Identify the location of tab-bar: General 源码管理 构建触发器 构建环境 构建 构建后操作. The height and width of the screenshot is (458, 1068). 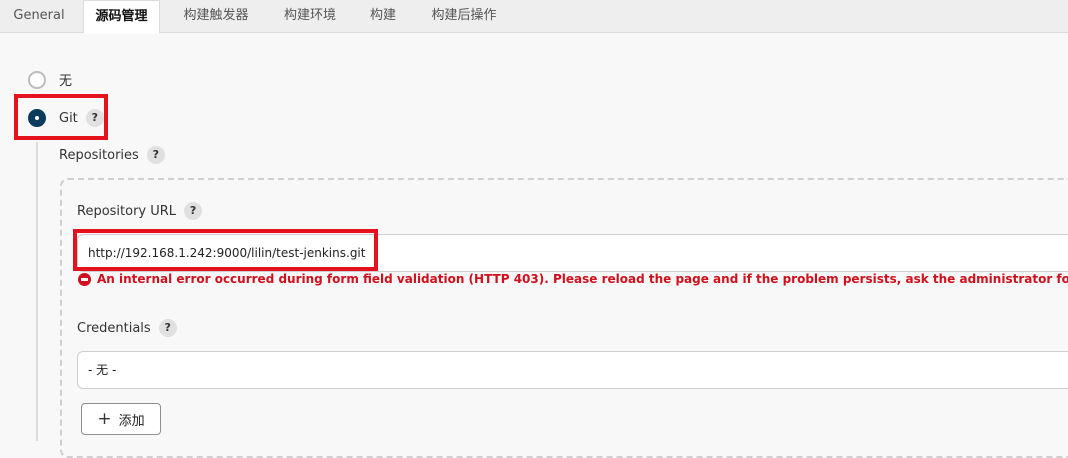
(534, 17).